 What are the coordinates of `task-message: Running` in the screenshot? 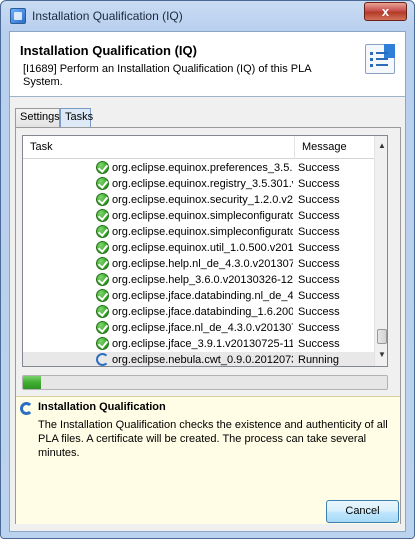 It's located at (318, 360).